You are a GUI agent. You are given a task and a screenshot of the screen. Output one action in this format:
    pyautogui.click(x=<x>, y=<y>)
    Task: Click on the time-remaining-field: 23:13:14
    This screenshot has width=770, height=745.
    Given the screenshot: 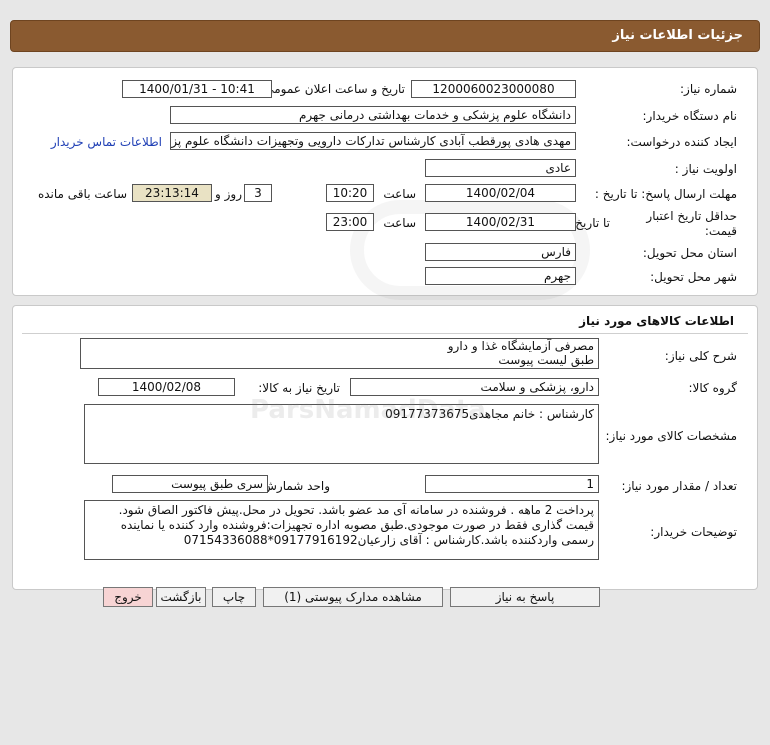 What is the action you would take?
    pyautogui.click(x=172, y=193)
    